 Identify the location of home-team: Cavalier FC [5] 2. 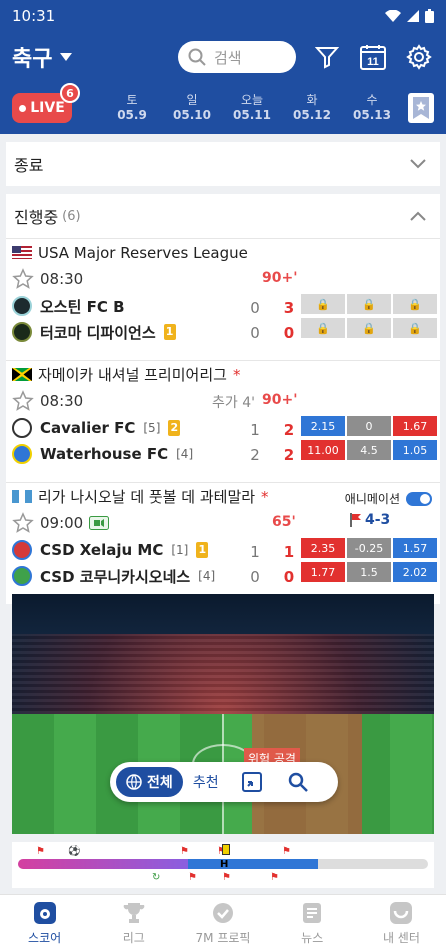
(96, 428).